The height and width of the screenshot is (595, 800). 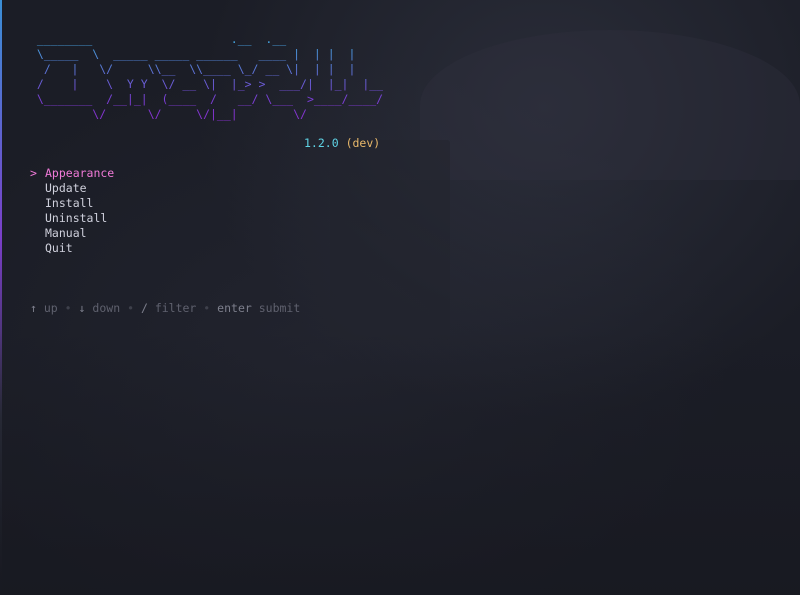 What do you see at coordinates (33, 173) in the screenshot?
I see `menu-cursor: >` at bounding box center [33, 173].